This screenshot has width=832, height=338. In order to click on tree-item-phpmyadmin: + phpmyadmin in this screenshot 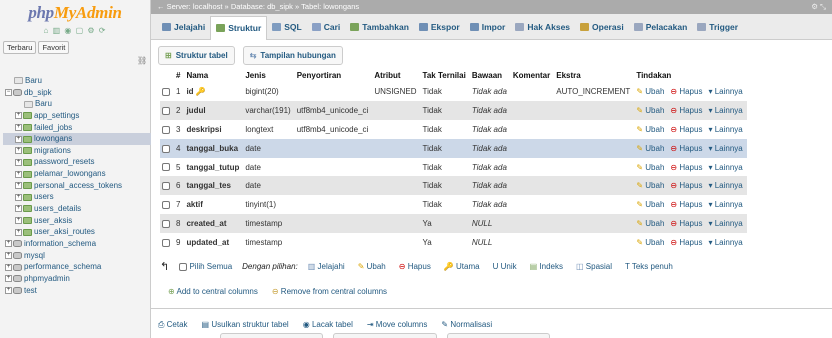, I will do `click(77, 279)`.